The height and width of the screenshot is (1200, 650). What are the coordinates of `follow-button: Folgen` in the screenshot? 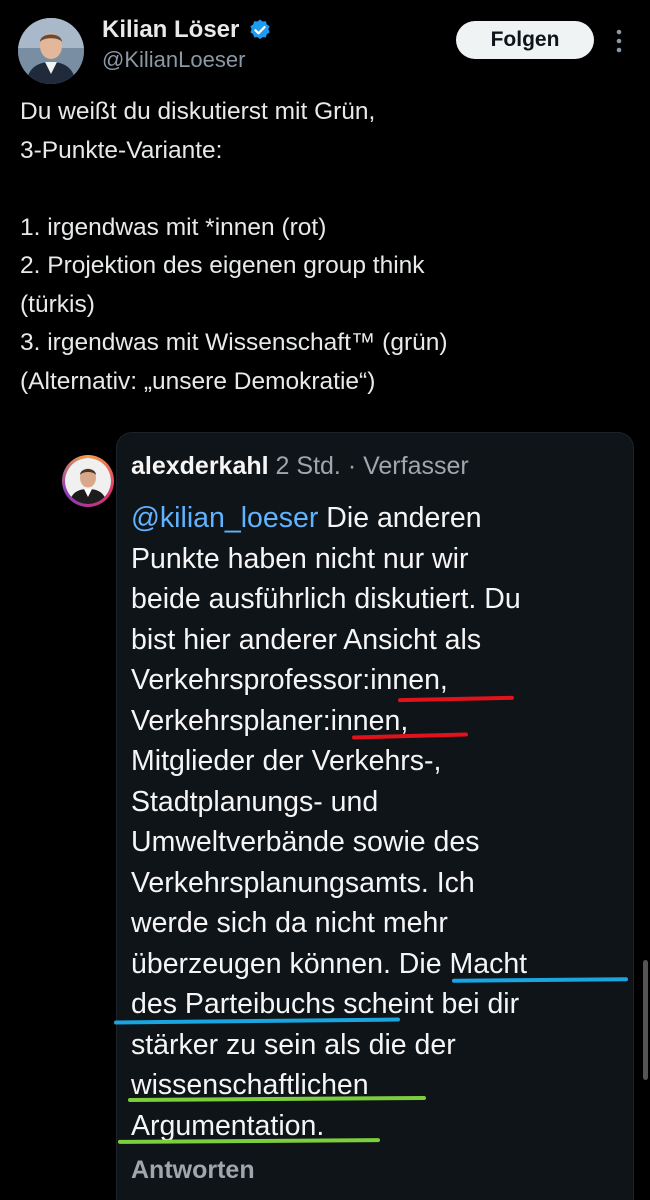 It's located at (525, 40).